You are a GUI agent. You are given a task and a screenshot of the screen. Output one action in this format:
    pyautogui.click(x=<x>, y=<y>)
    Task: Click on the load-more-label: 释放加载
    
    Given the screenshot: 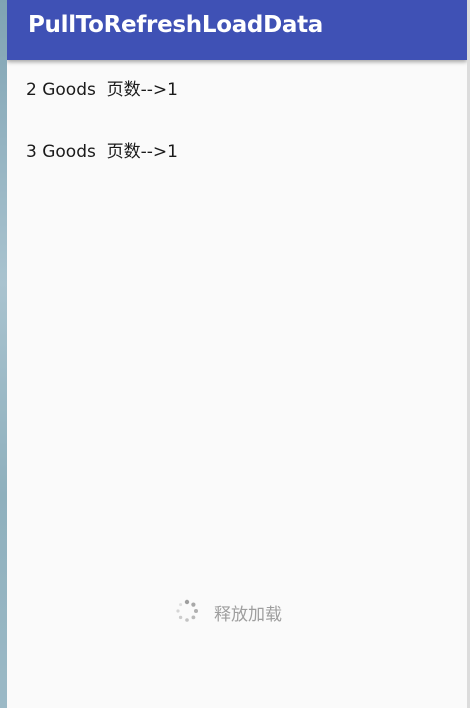 What is the action you would take?
    pyautogui.click(x=248, y=615)
    